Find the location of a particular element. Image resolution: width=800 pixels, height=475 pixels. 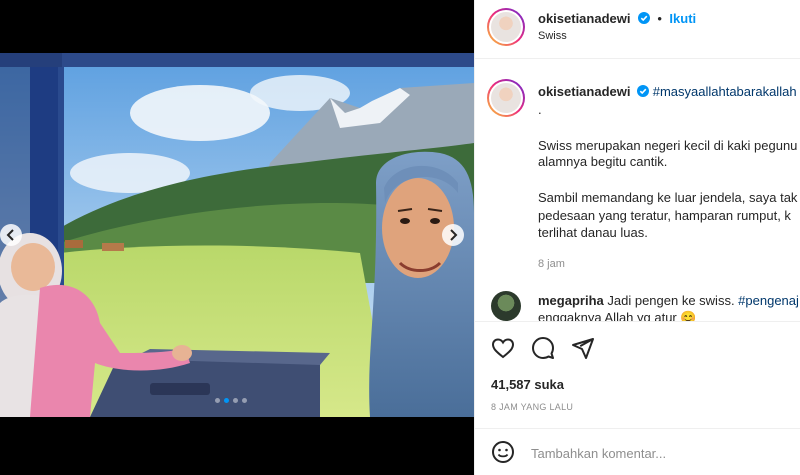

heart-icon is located at coordinates (503, 348).